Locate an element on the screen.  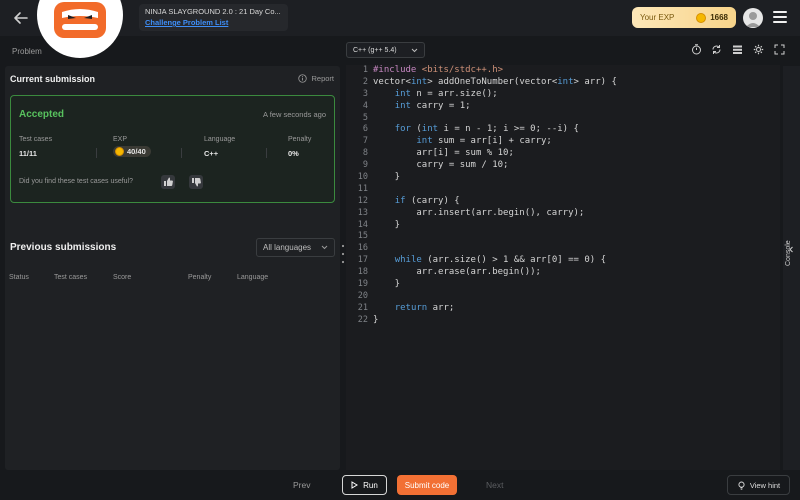
avatar is located at coordinates (753, 18).